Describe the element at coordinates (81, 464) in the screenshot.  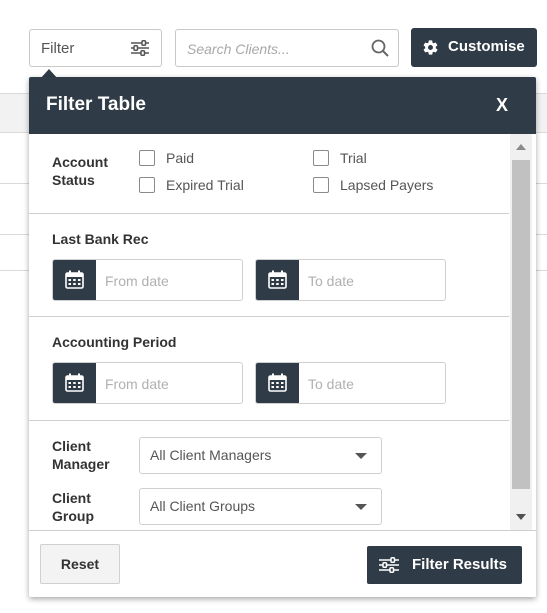
I see `client-manager-label-line2: Manager` at that location.